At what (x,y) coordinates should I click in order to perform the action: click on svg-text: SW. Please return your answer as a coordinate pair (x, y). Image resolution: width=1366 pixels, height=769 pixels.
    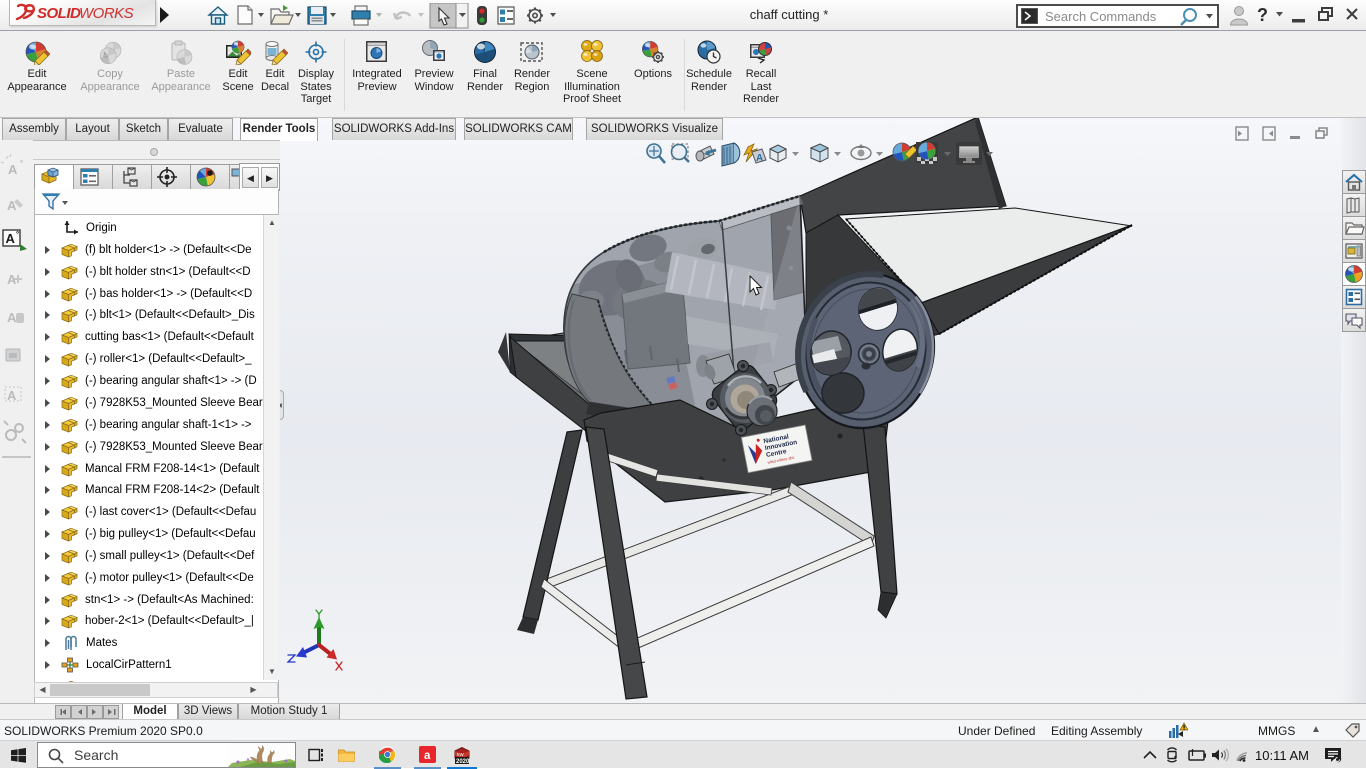
    Looking at the image, I should click on (461, 754).